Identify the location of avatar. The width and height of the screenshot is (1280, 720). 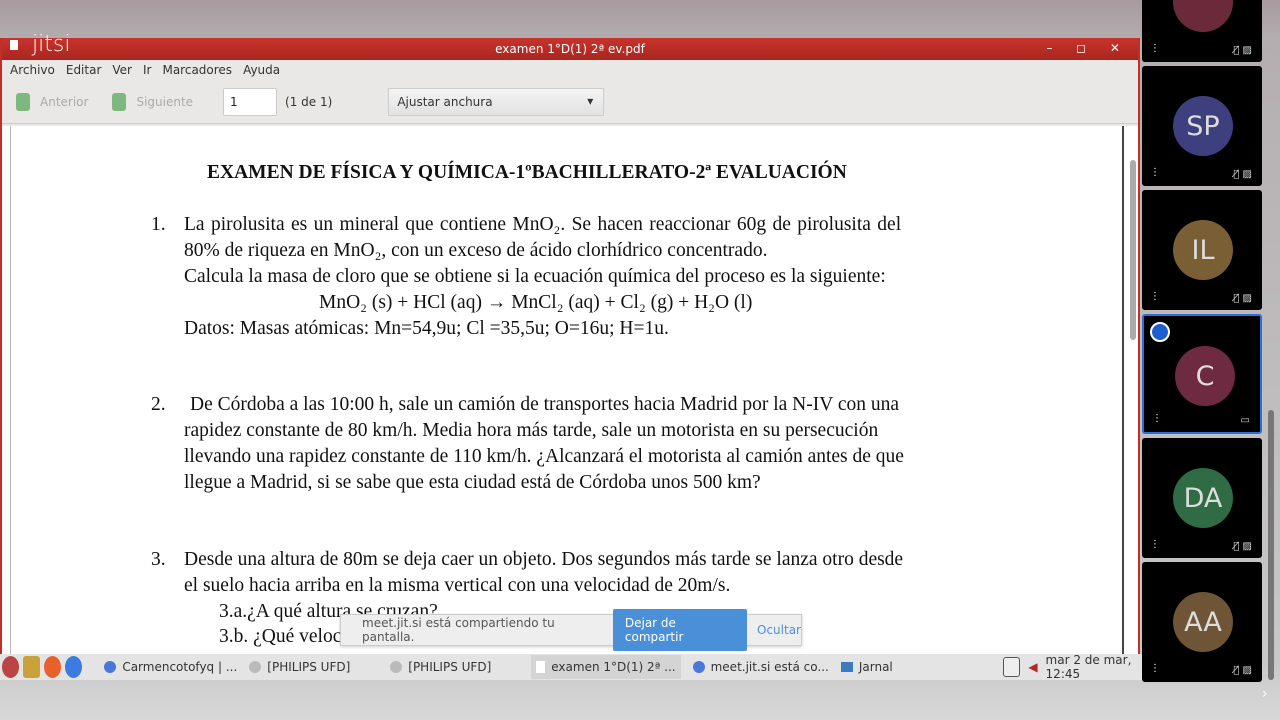
(1203, 16).